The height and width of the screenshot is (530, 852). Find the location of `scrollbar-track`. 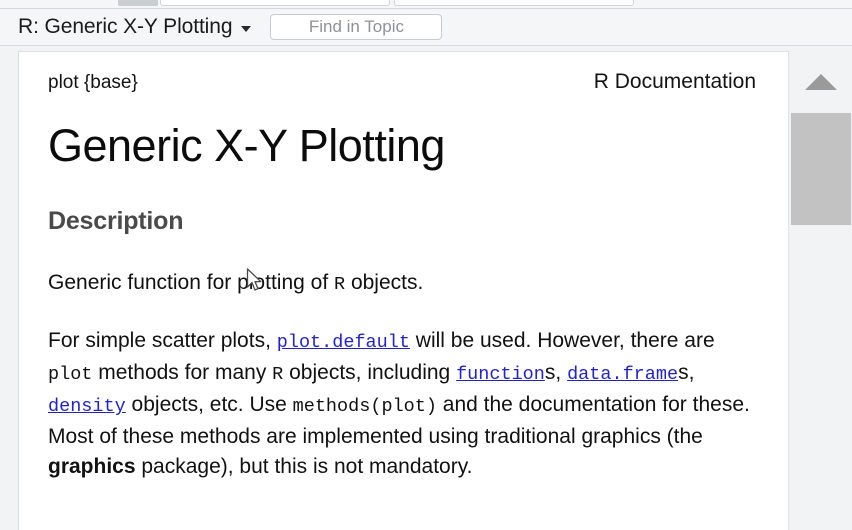

scrollbar-track is located at coordinates (820, 377).